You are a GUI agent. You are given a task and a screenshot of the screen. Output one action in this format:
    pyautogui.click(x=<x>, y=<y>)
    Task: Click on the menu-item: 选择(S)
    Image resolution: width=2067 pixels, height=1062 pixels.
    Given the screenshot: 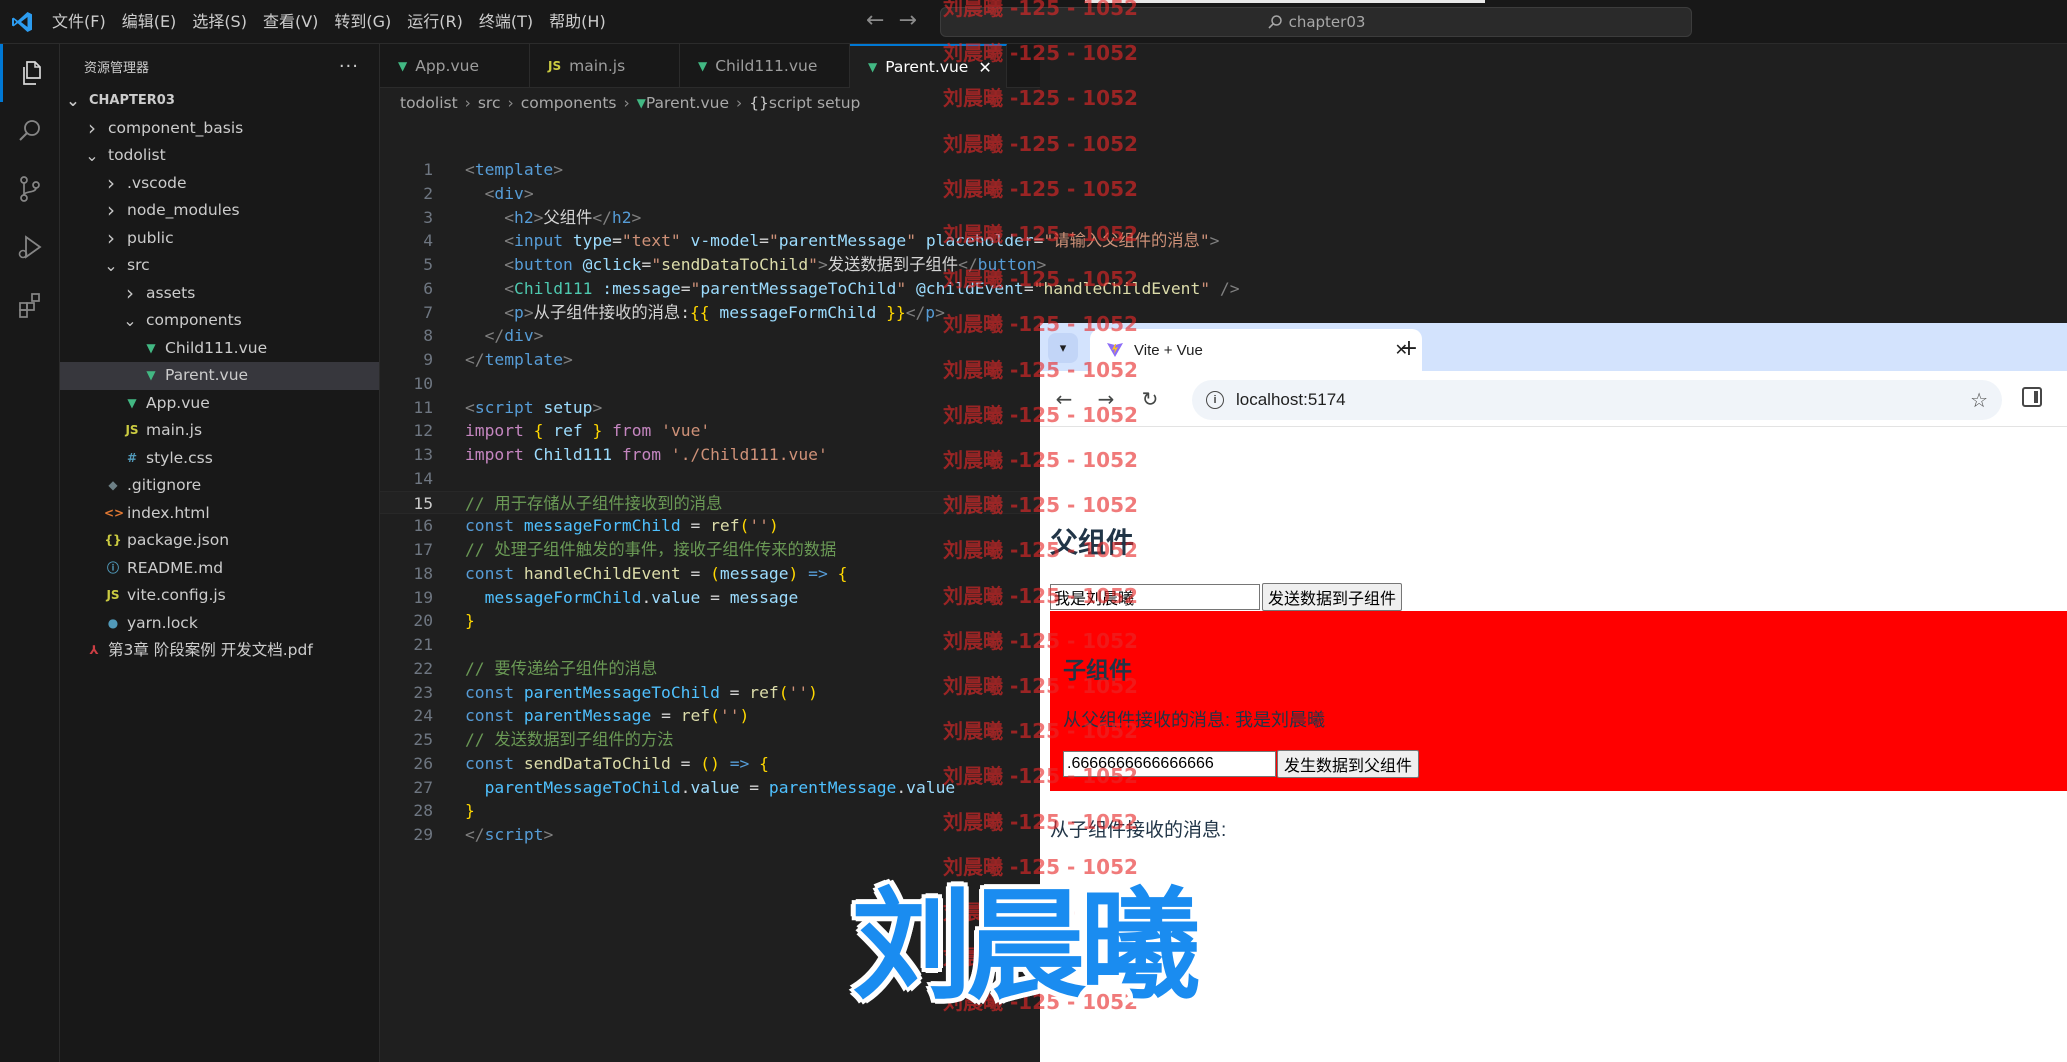 What is the action you would take?
    pyautogui.click(x=219, y=22)
    